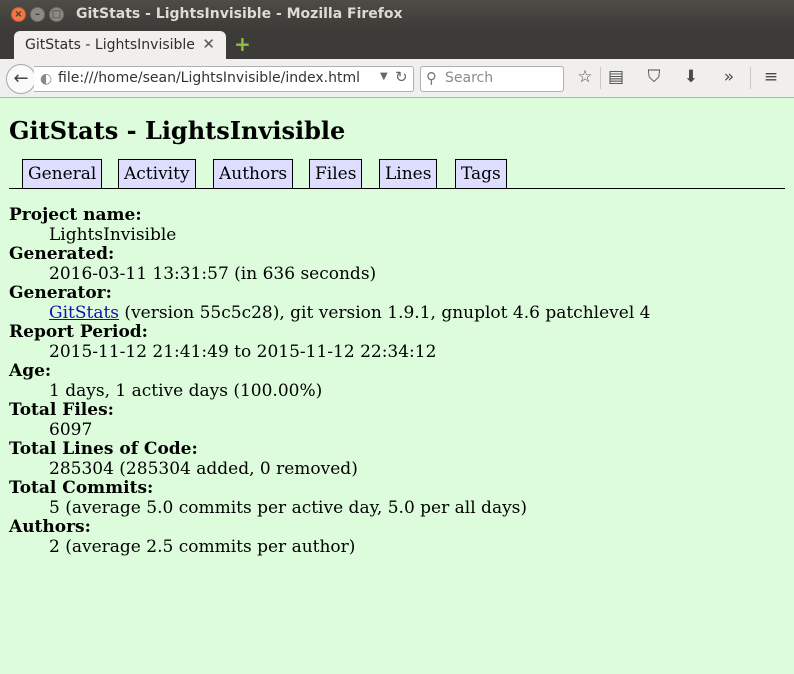 Image resolution: width=794 pixels, height=674 pixels. What do you see at coordinates (60, 293) in the screenshot?
I see `generator-label: Generator:` at bounding box center [60, 293].